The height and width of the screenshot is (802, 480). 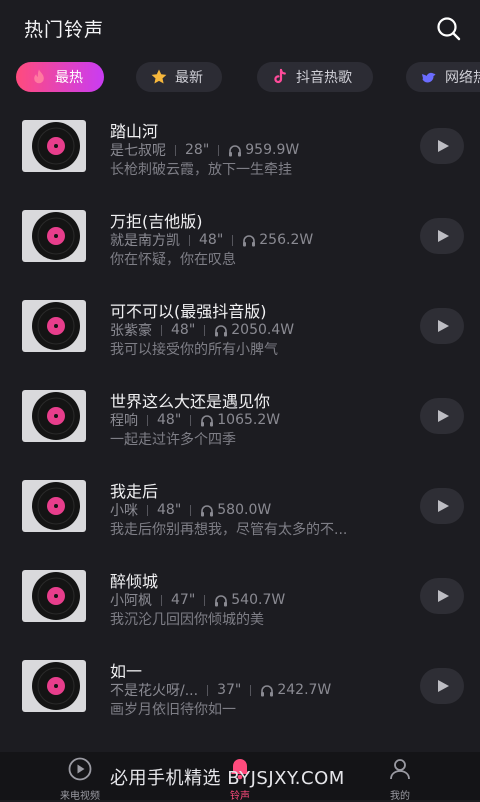 I want to click on song-lyric: 长枪刺破云霞，放下一生牵挂, so click(x=201, y=170).